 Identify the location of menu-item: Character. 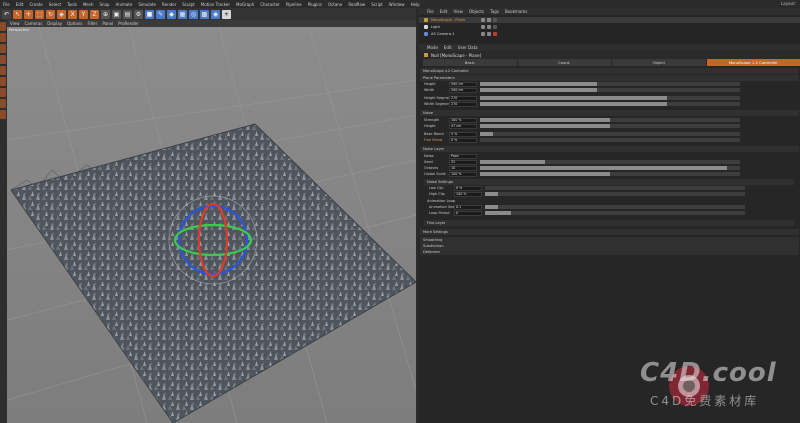
(270, 4).